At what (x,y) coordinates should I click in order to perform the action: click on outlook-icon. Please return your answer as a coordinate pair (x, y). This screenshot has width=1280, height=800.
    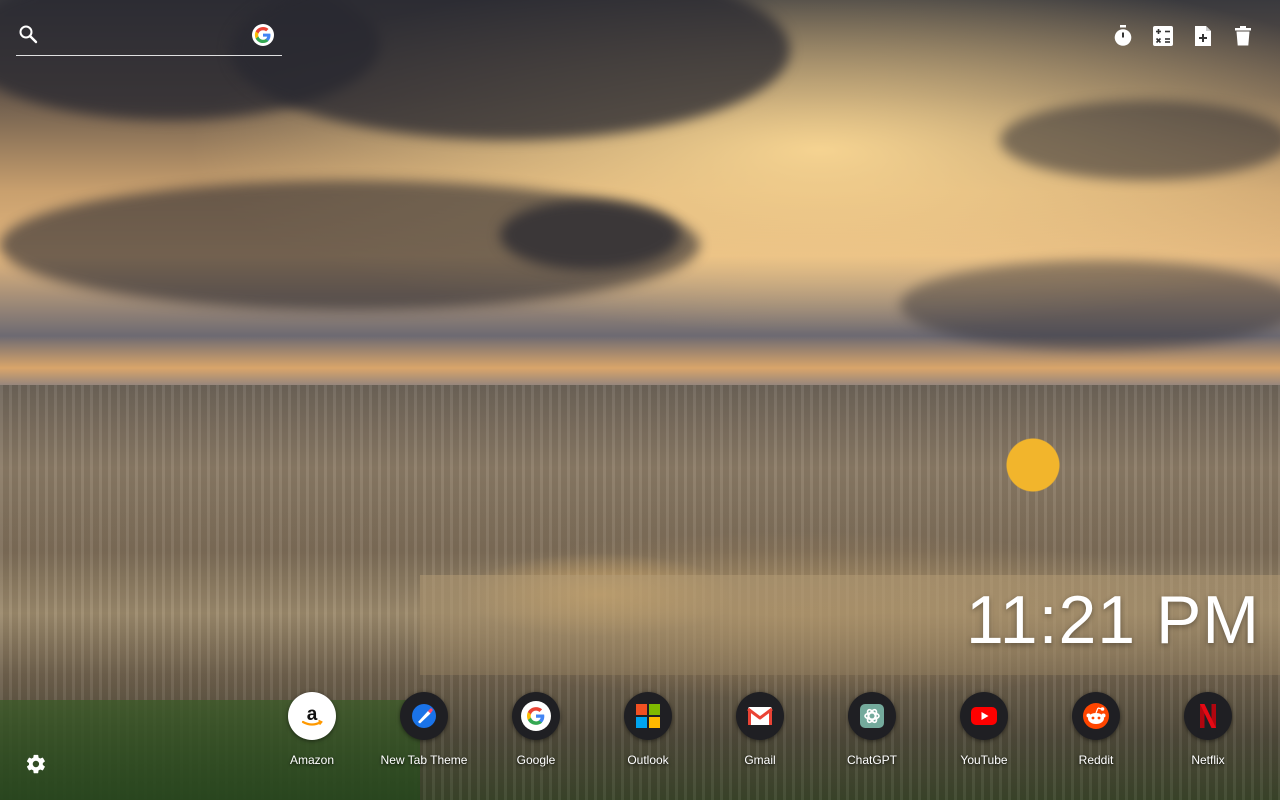
    Looking at the image, I should click on (648, 716).